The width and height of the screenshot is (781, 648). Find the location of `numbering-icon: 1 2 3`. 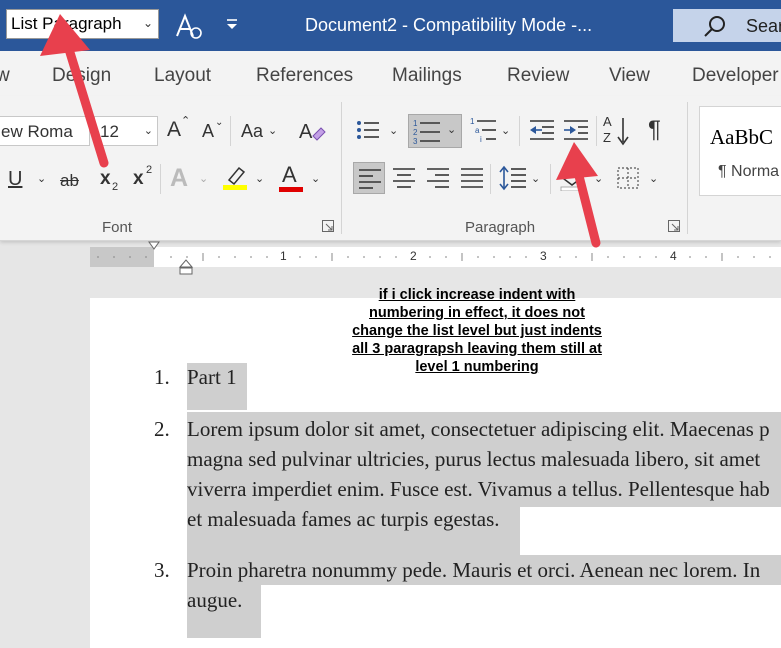

numbering-icon: 1 2 3 is located at coordinates (426, 132).